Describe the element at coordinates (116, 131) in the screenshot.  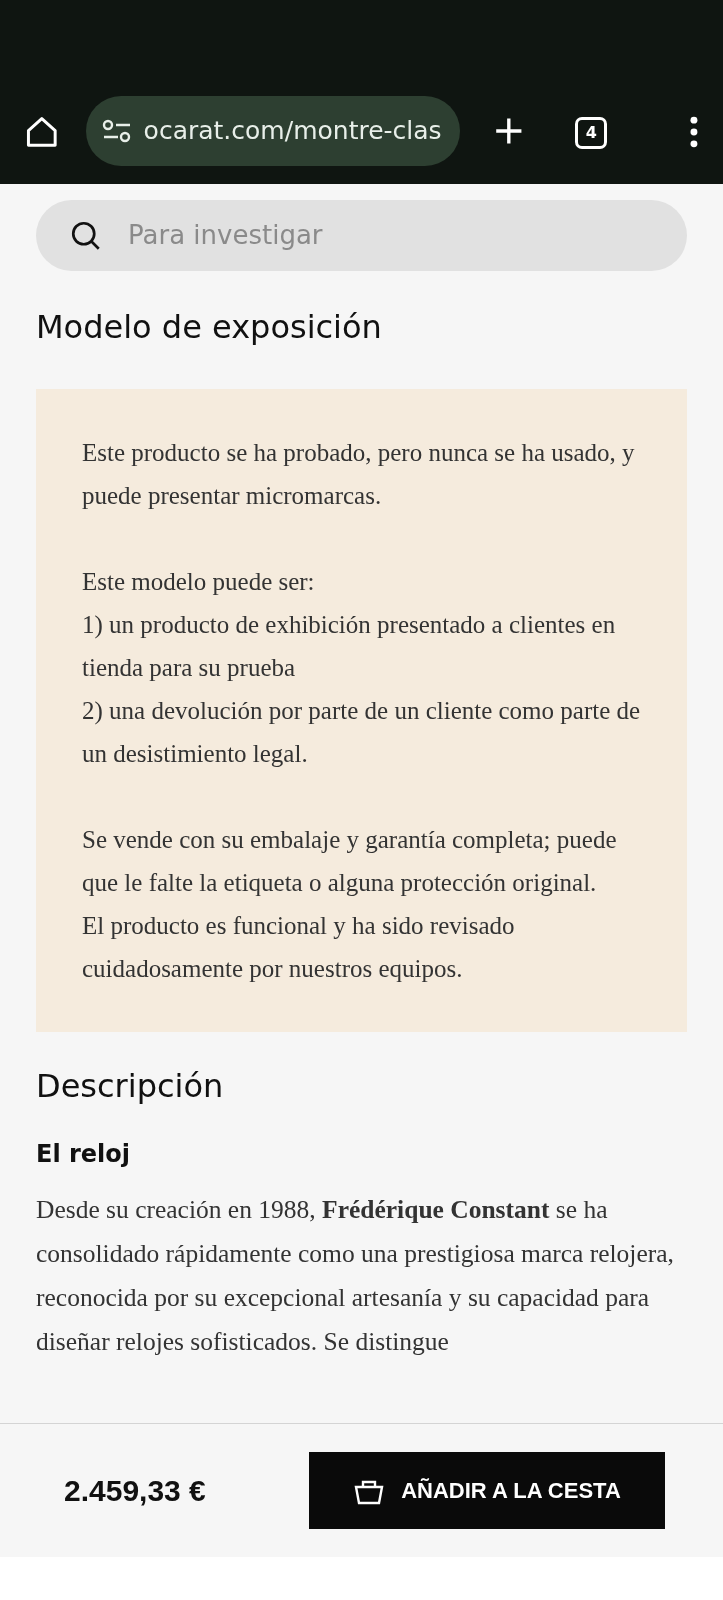
I see `site-settings-icon` at that location.